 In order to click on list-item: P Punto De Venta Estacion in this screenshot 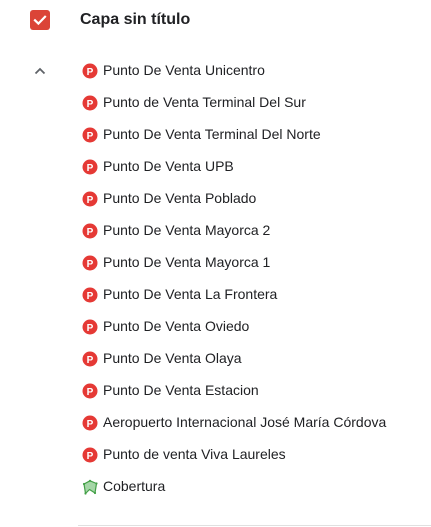, I will do `click(255, 390)`.